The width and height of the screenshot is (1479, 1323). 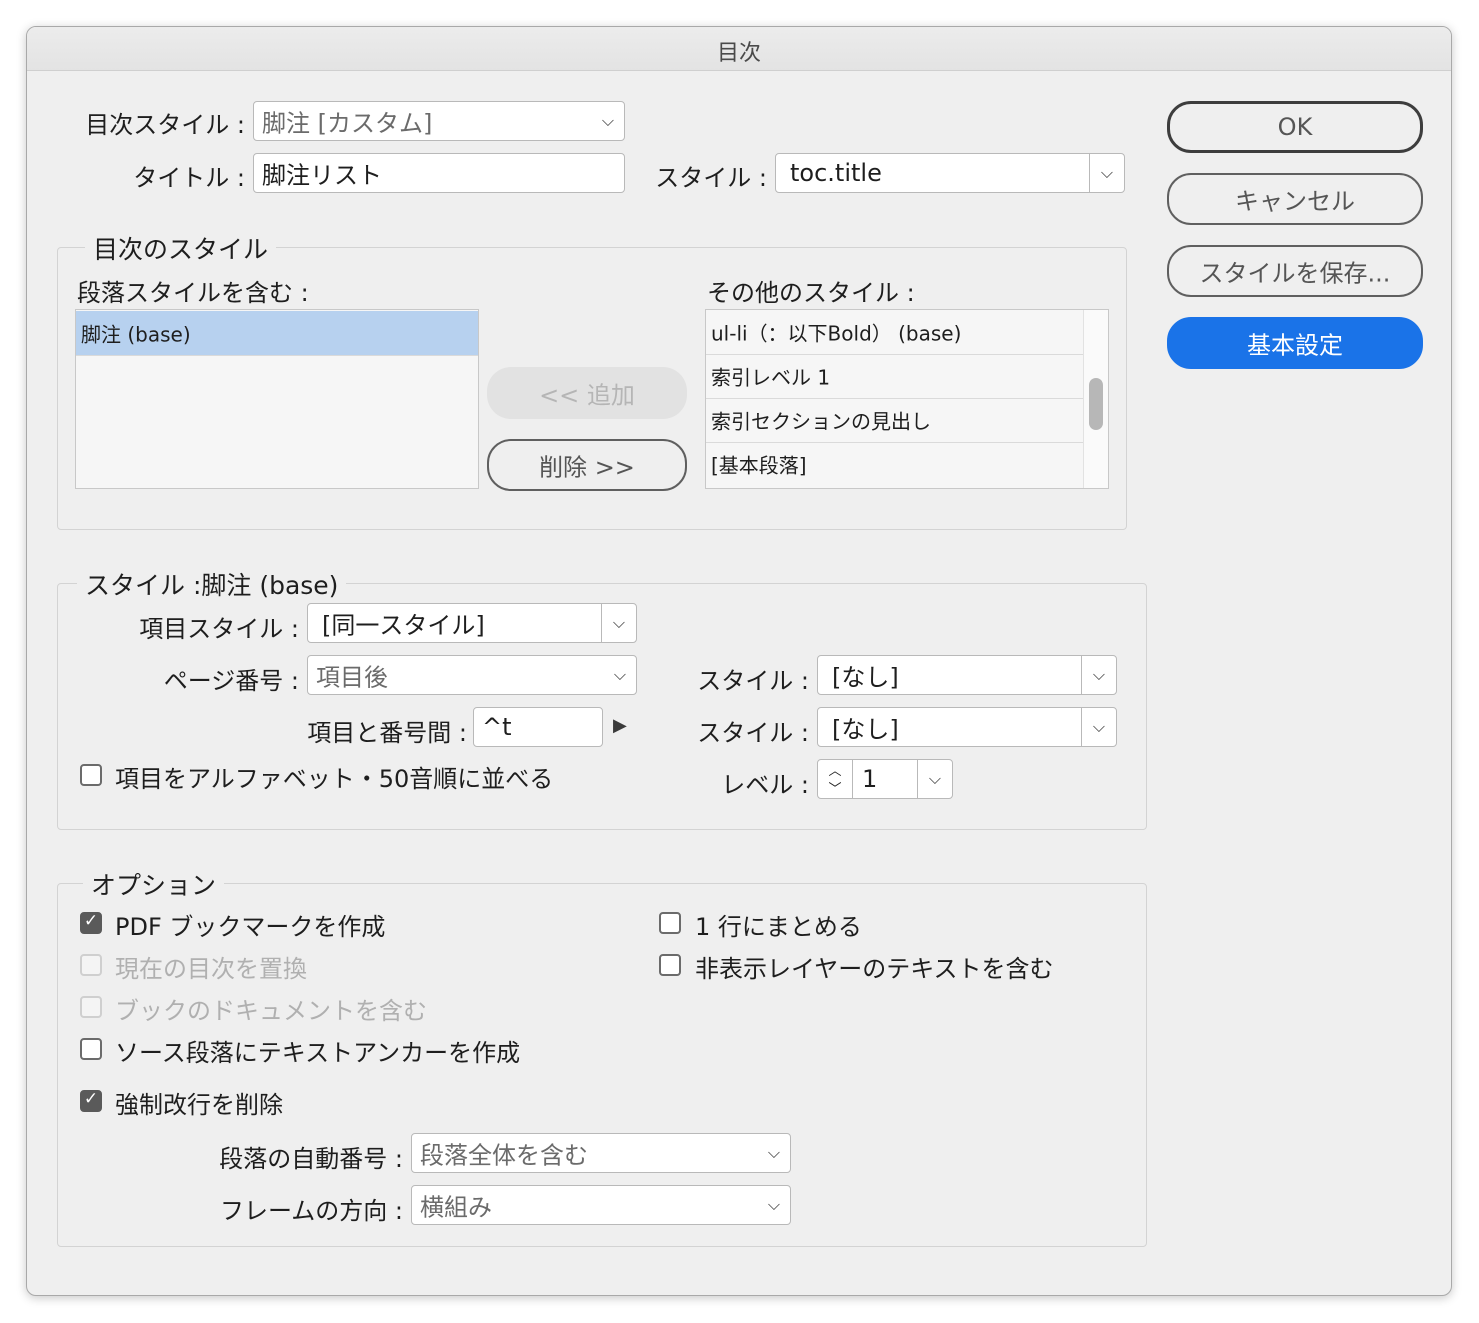 What do you see at coordinates (753, 733) in the screenshot?
I see `between-style-label: スタイル :` at bounding box center [753, 733].